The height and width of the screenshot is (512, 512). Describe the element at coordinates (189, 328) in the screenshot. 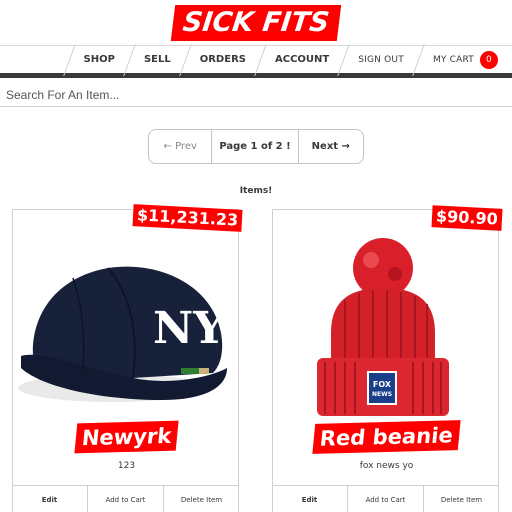

I see `svg-text: NY` at that location.